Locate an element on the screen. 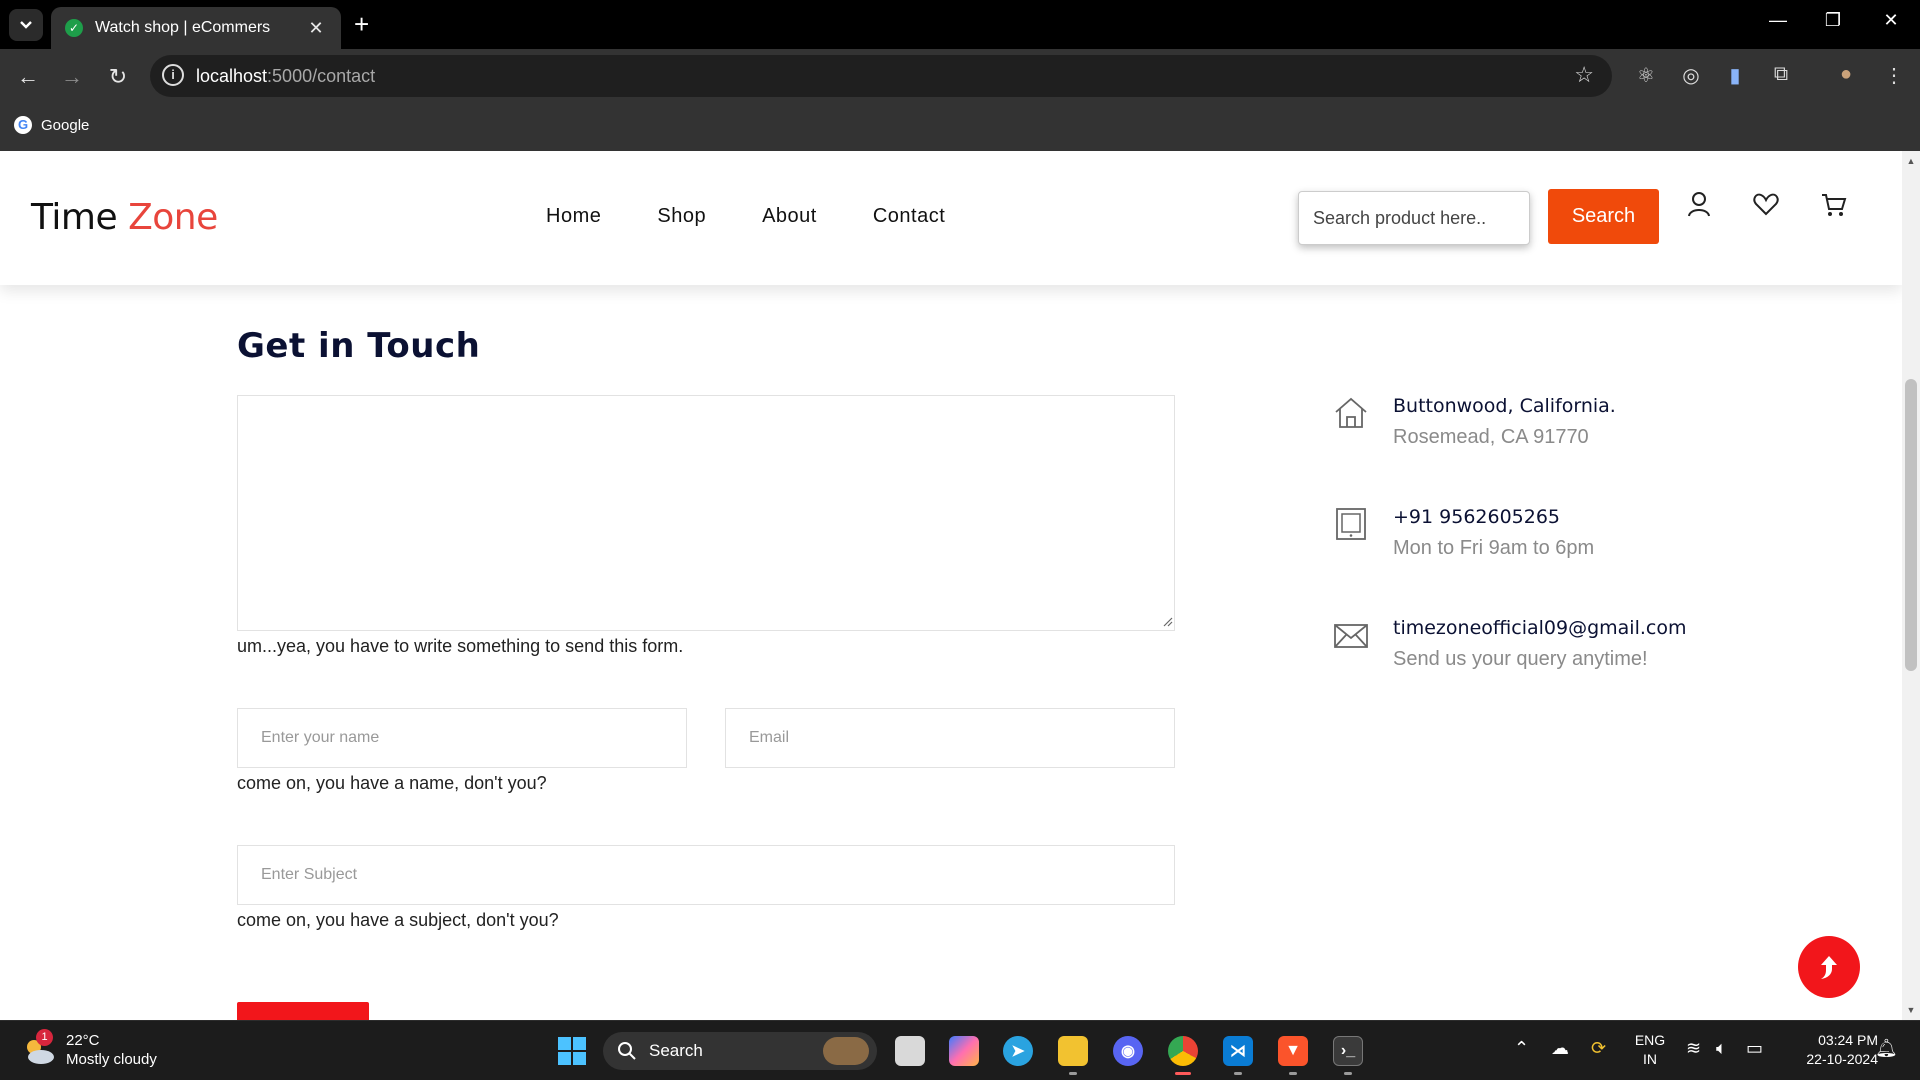  name-hint: come on, you have a name, don't you? is located at coordinates (392, 783).